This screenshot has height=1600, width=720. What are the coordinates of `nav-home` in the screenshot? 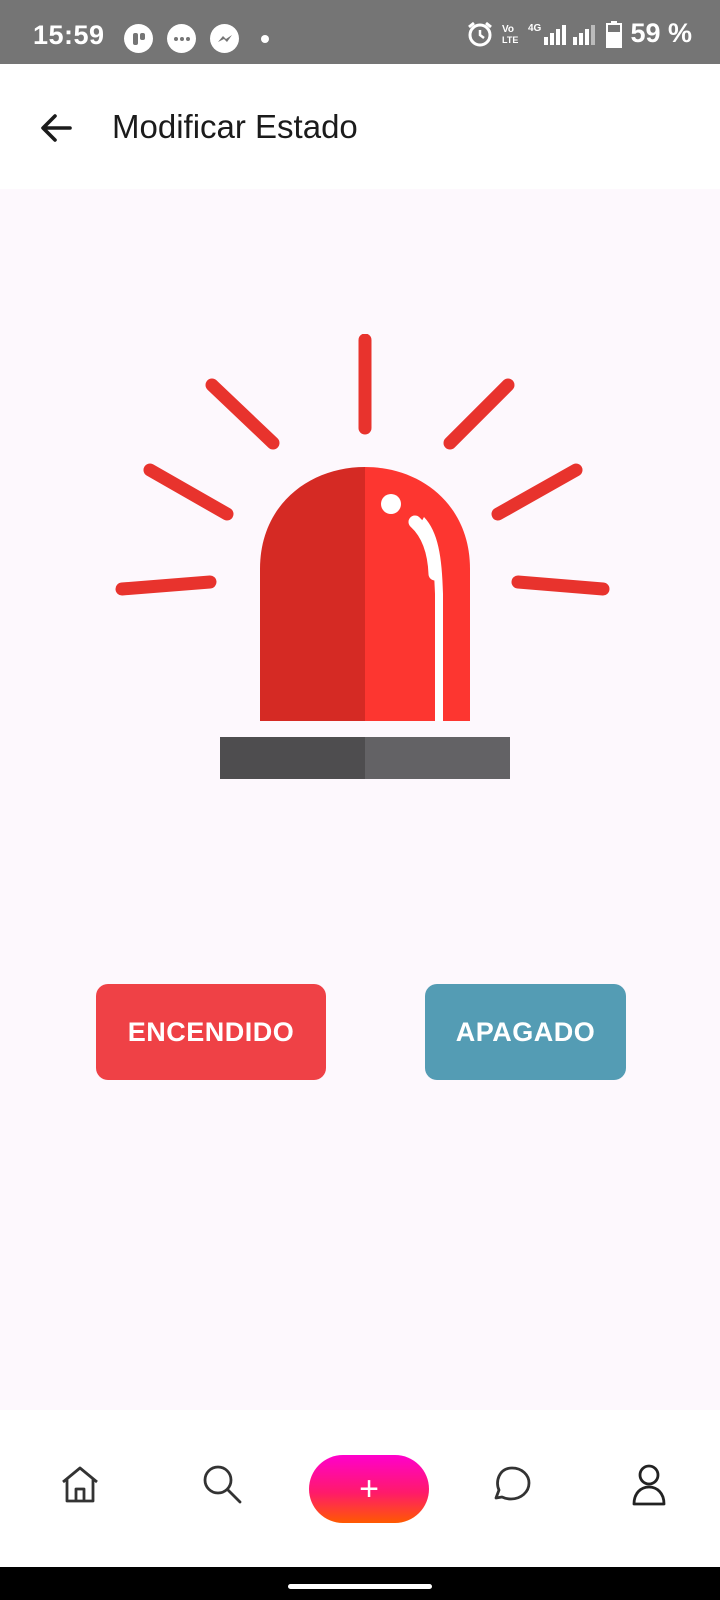 It's located at (80, 1484).